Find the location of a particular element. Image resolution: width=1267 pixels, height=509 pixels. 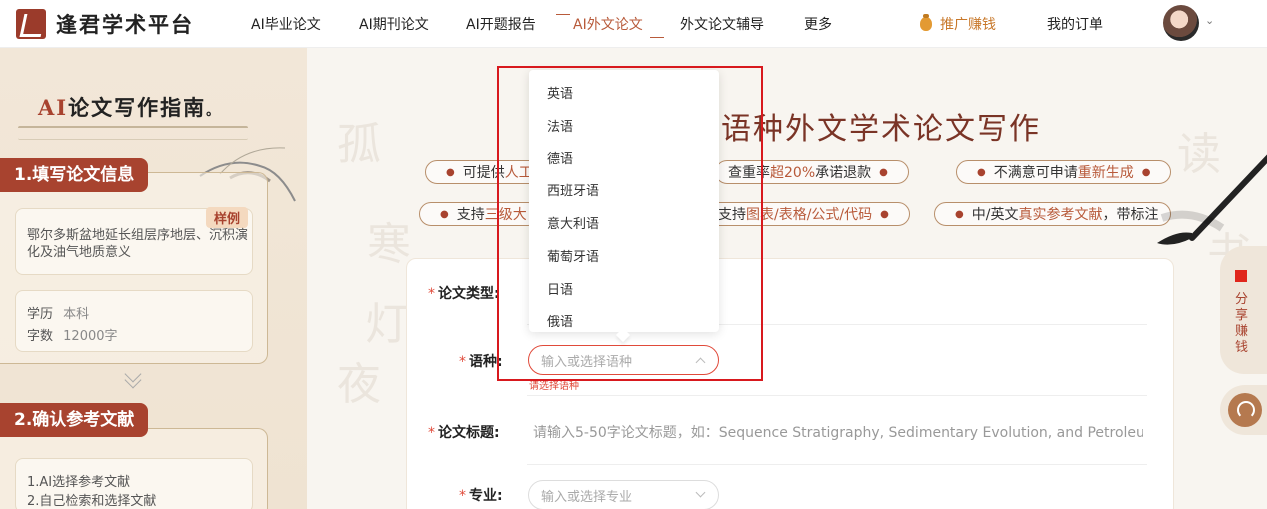

language-placeholder: 输入或选择语种 is located at coordinates (587, 362).